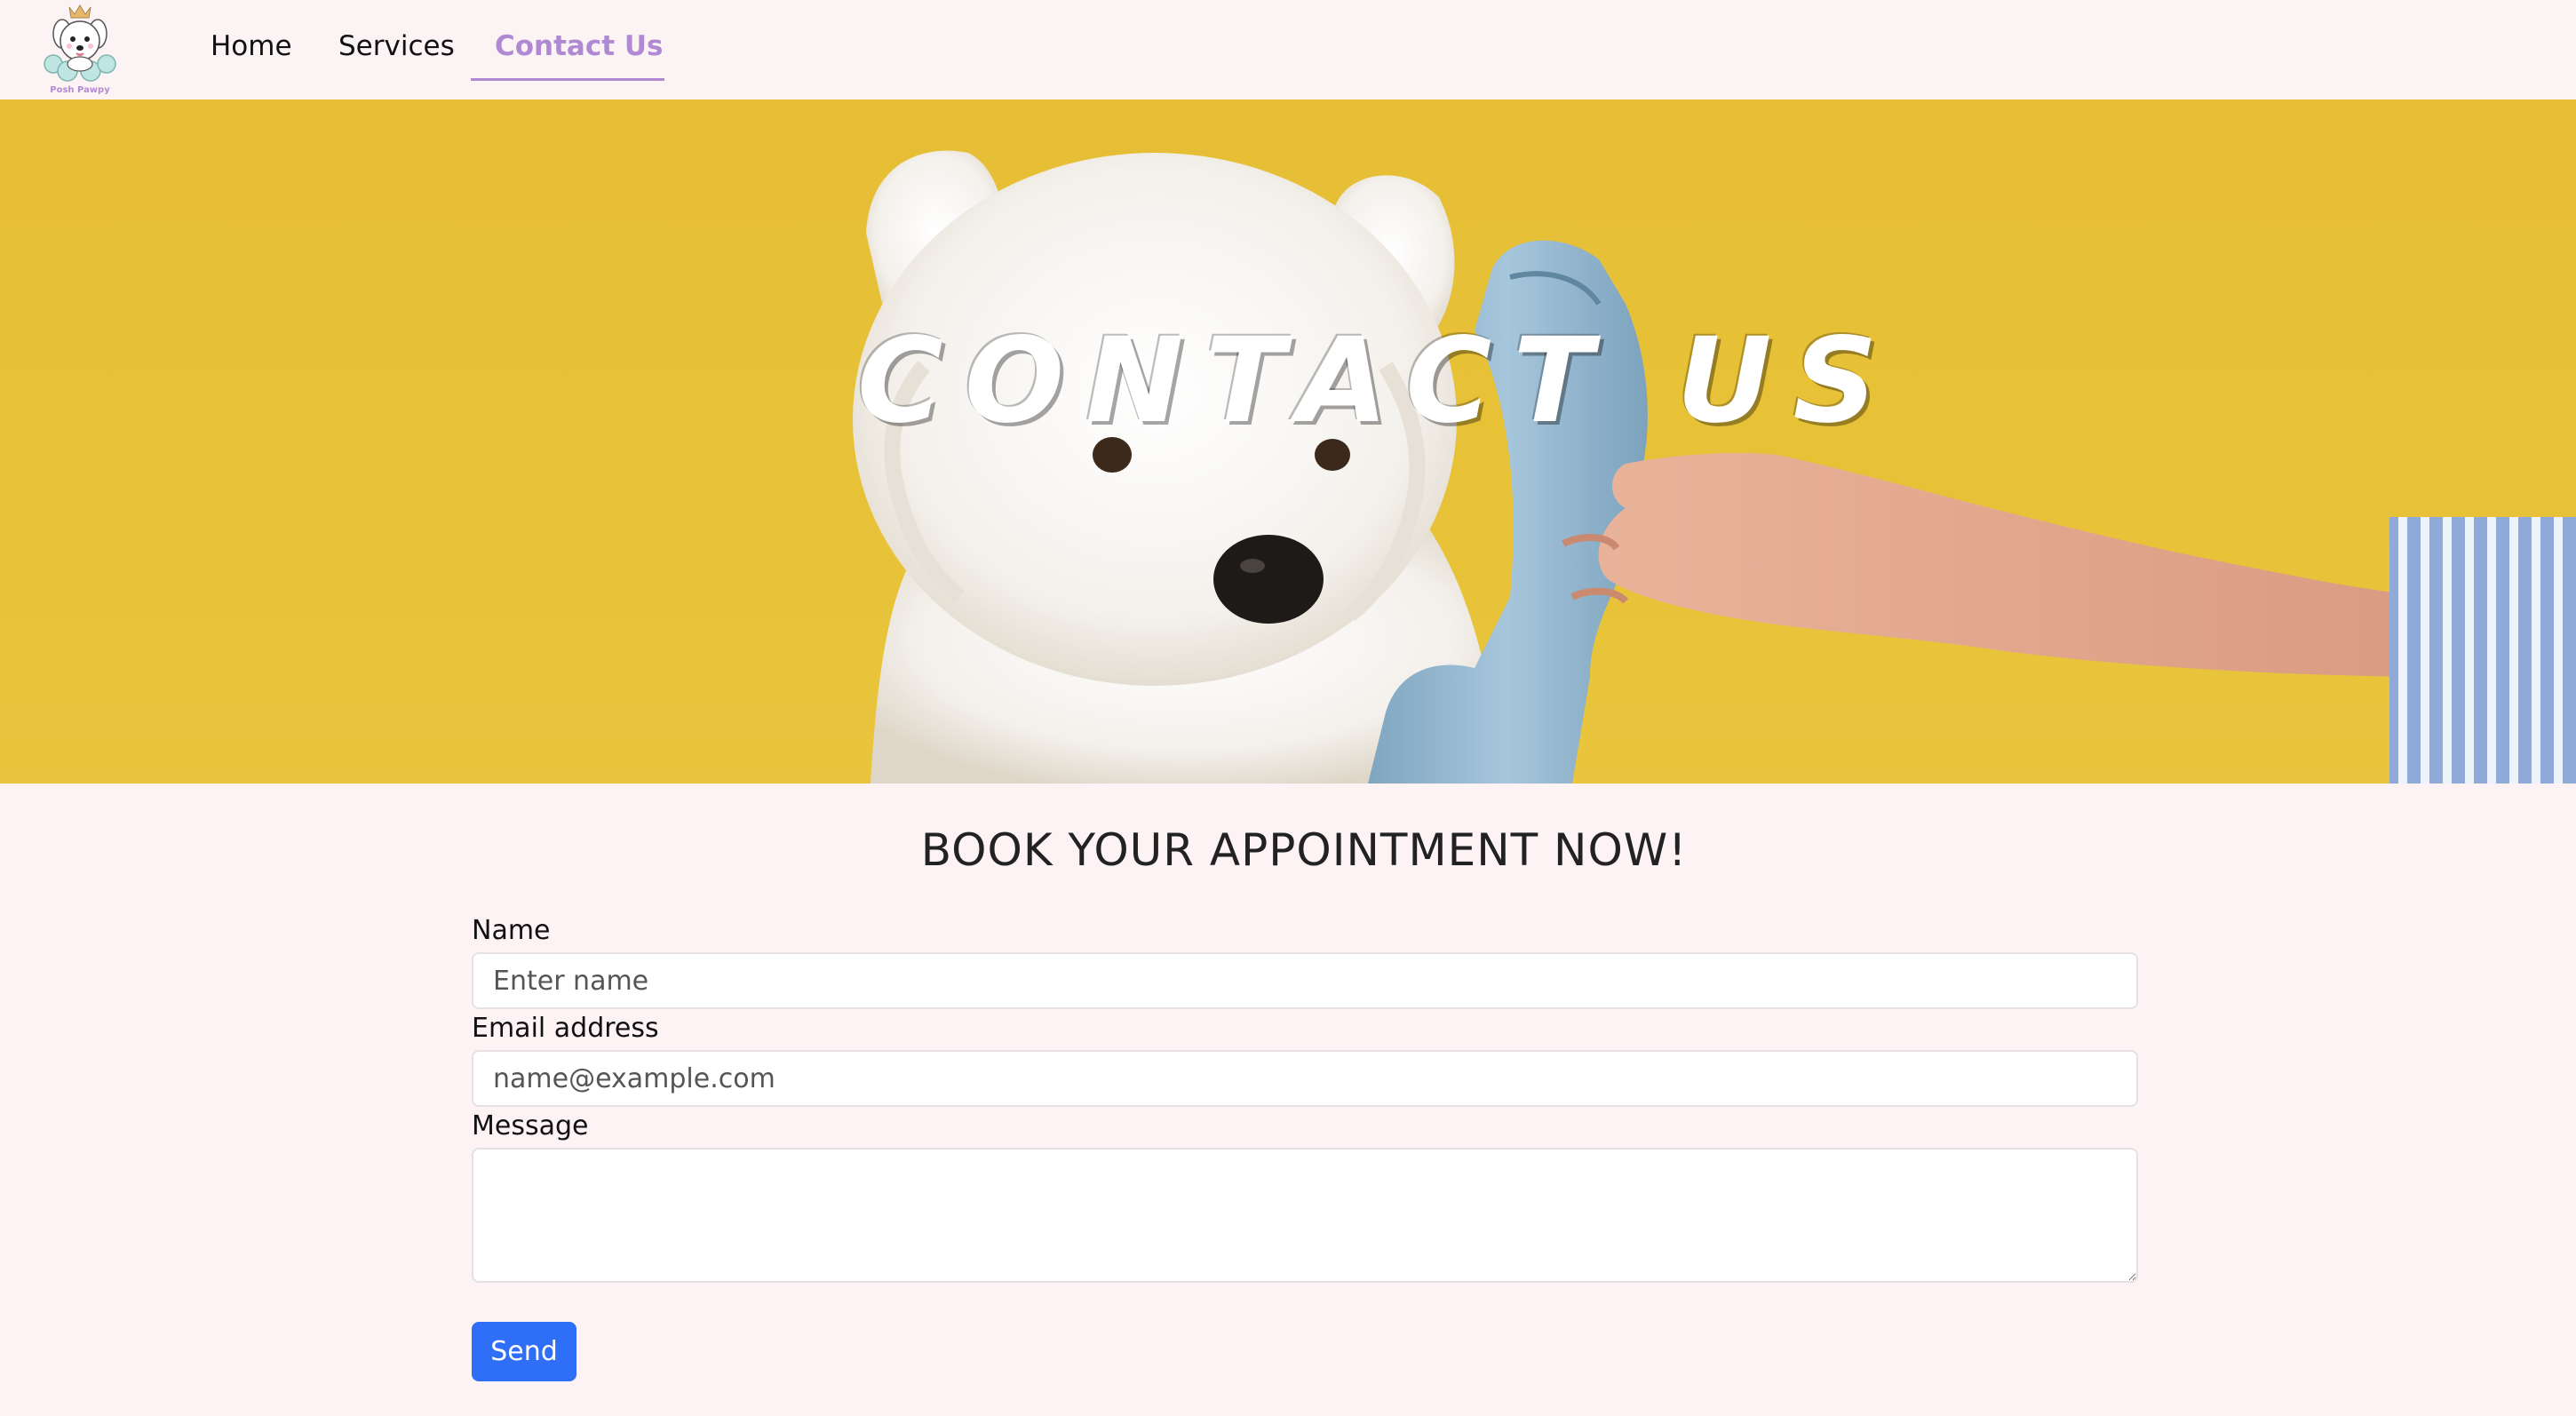 Image resolution: width=2576 pixels, height=1416 pixels. What do you see at coordinates (1378, 381) in the screenshot?
I see `hero-title: CONTACT US` at bounding box center [1378, 381].